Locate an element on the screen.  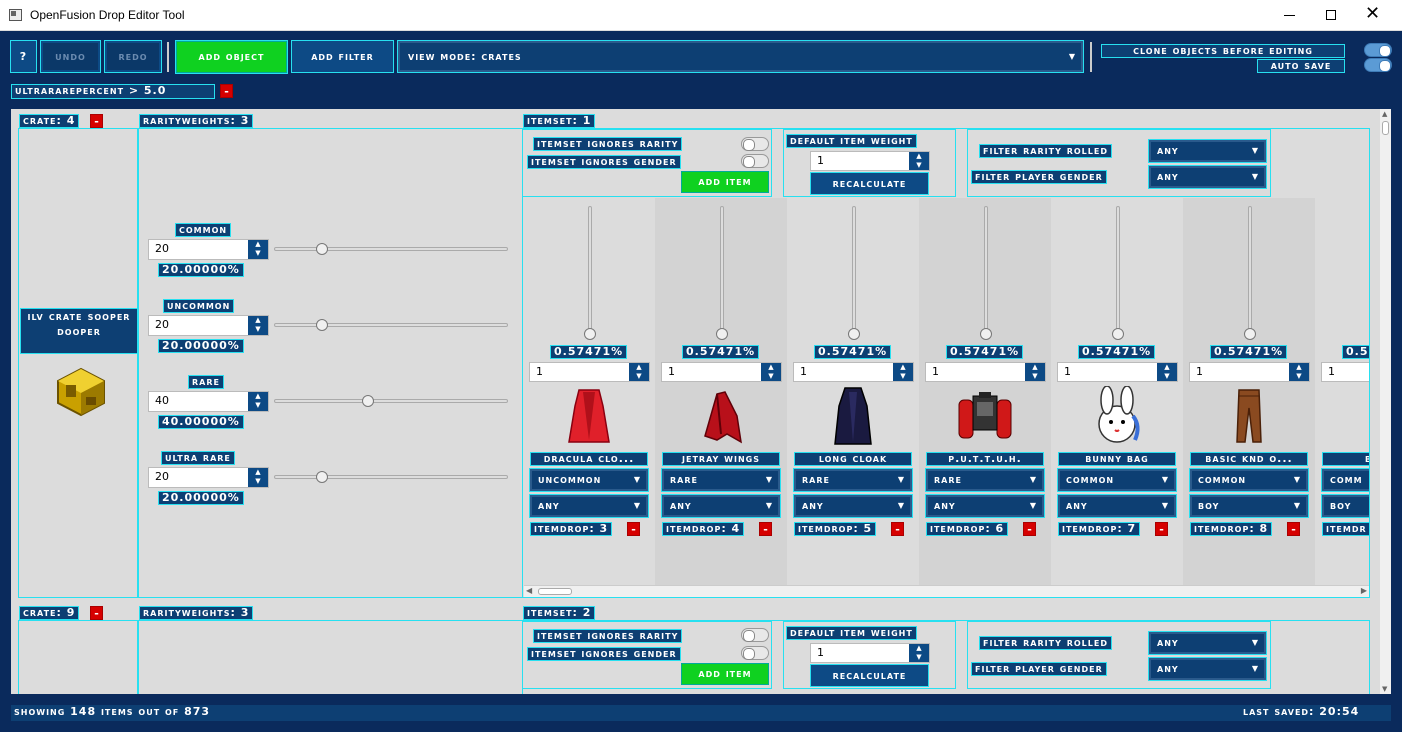
rarity-ultra-rare-slider-knob is located at coordinates (322, 477).